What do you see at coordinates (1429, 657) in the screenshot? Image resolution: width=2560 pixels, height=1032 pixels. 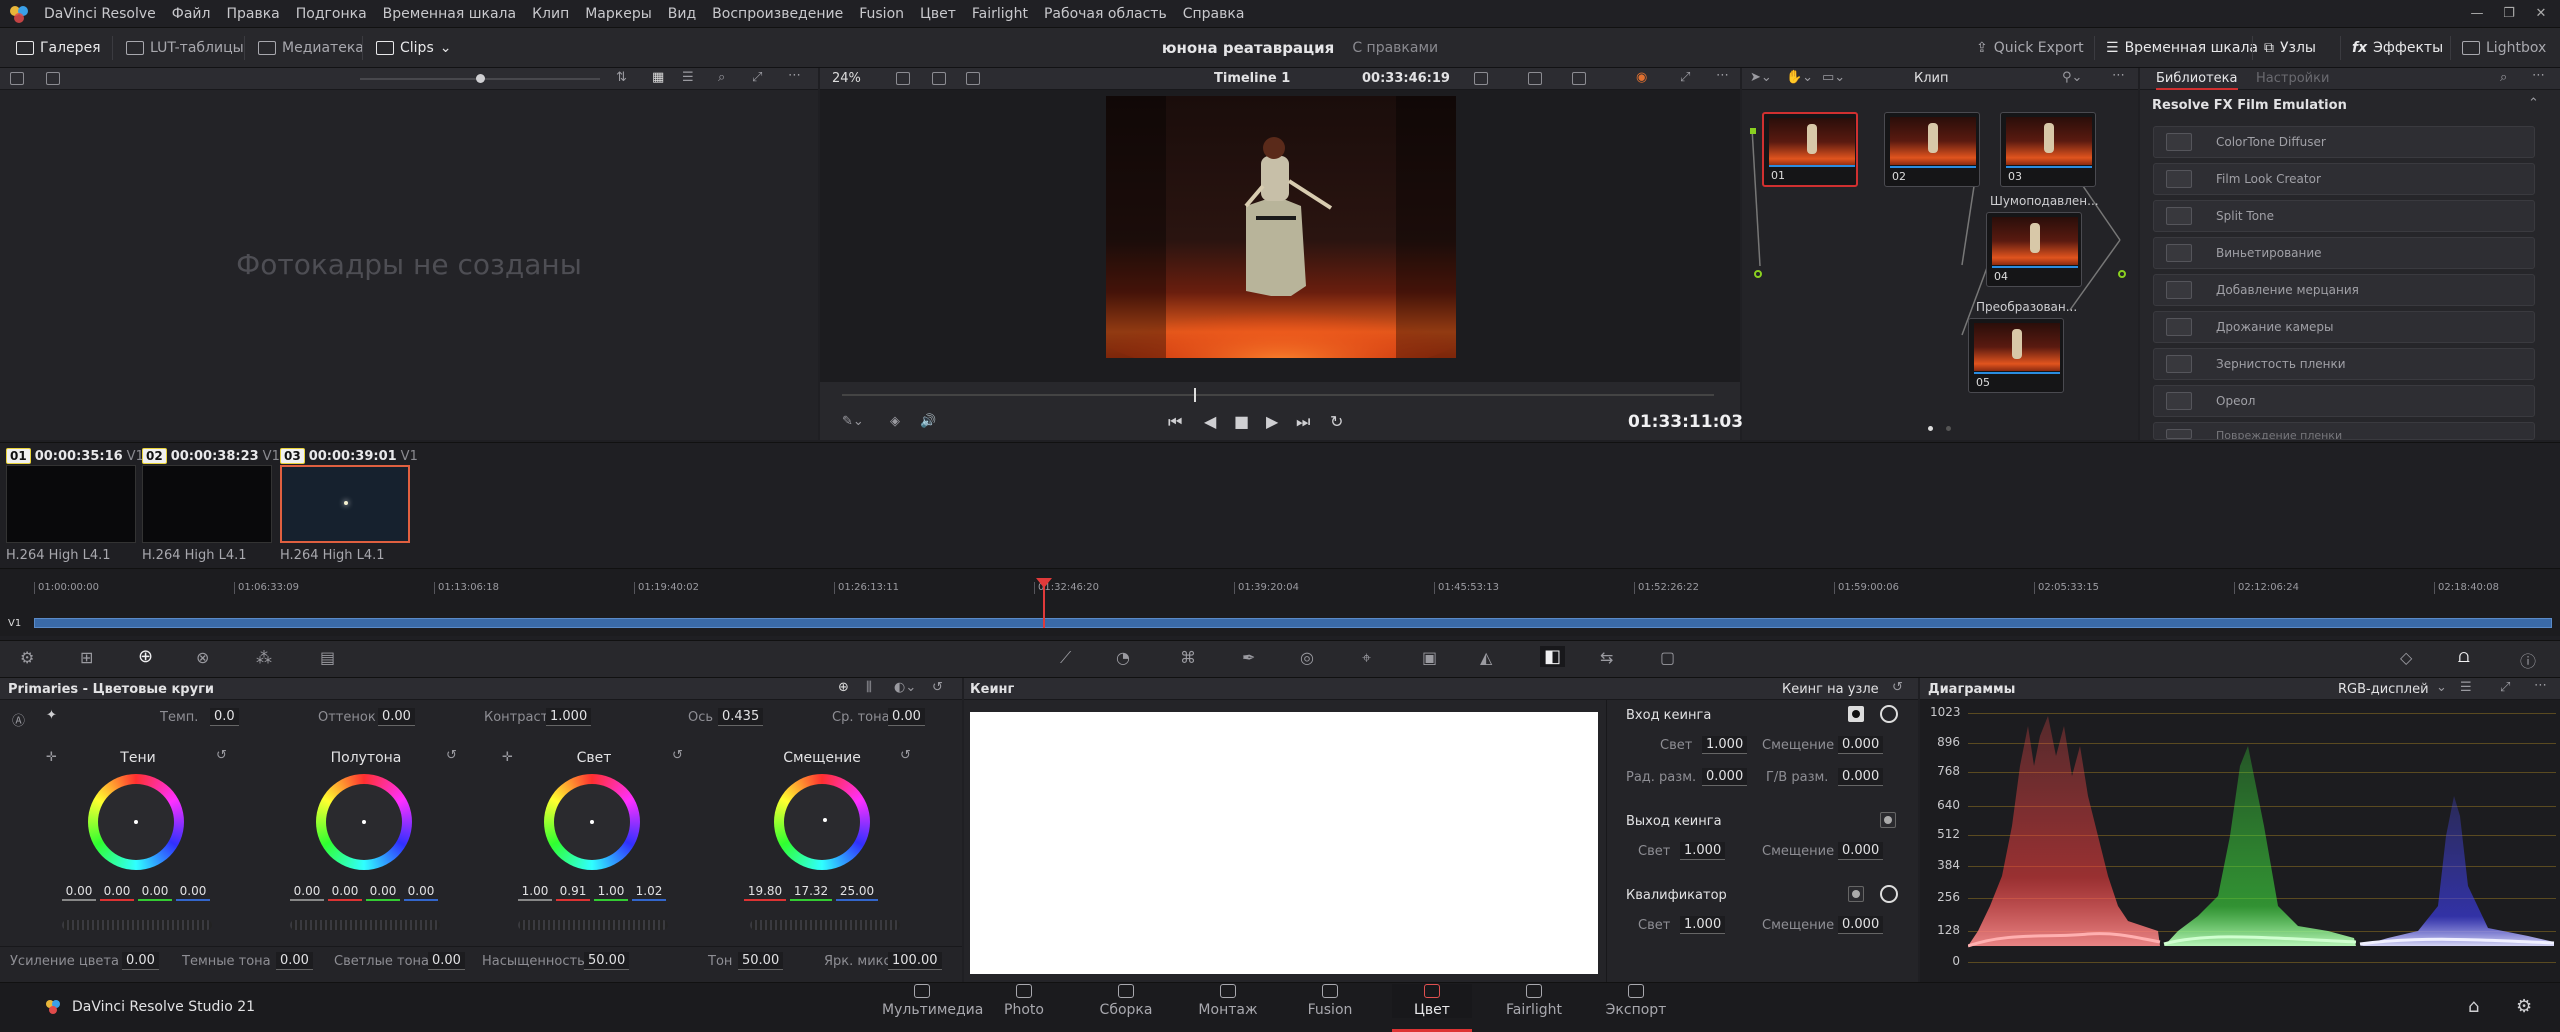 I see `magic-mask-icon: ▣` at bounding box center [1429, 657].